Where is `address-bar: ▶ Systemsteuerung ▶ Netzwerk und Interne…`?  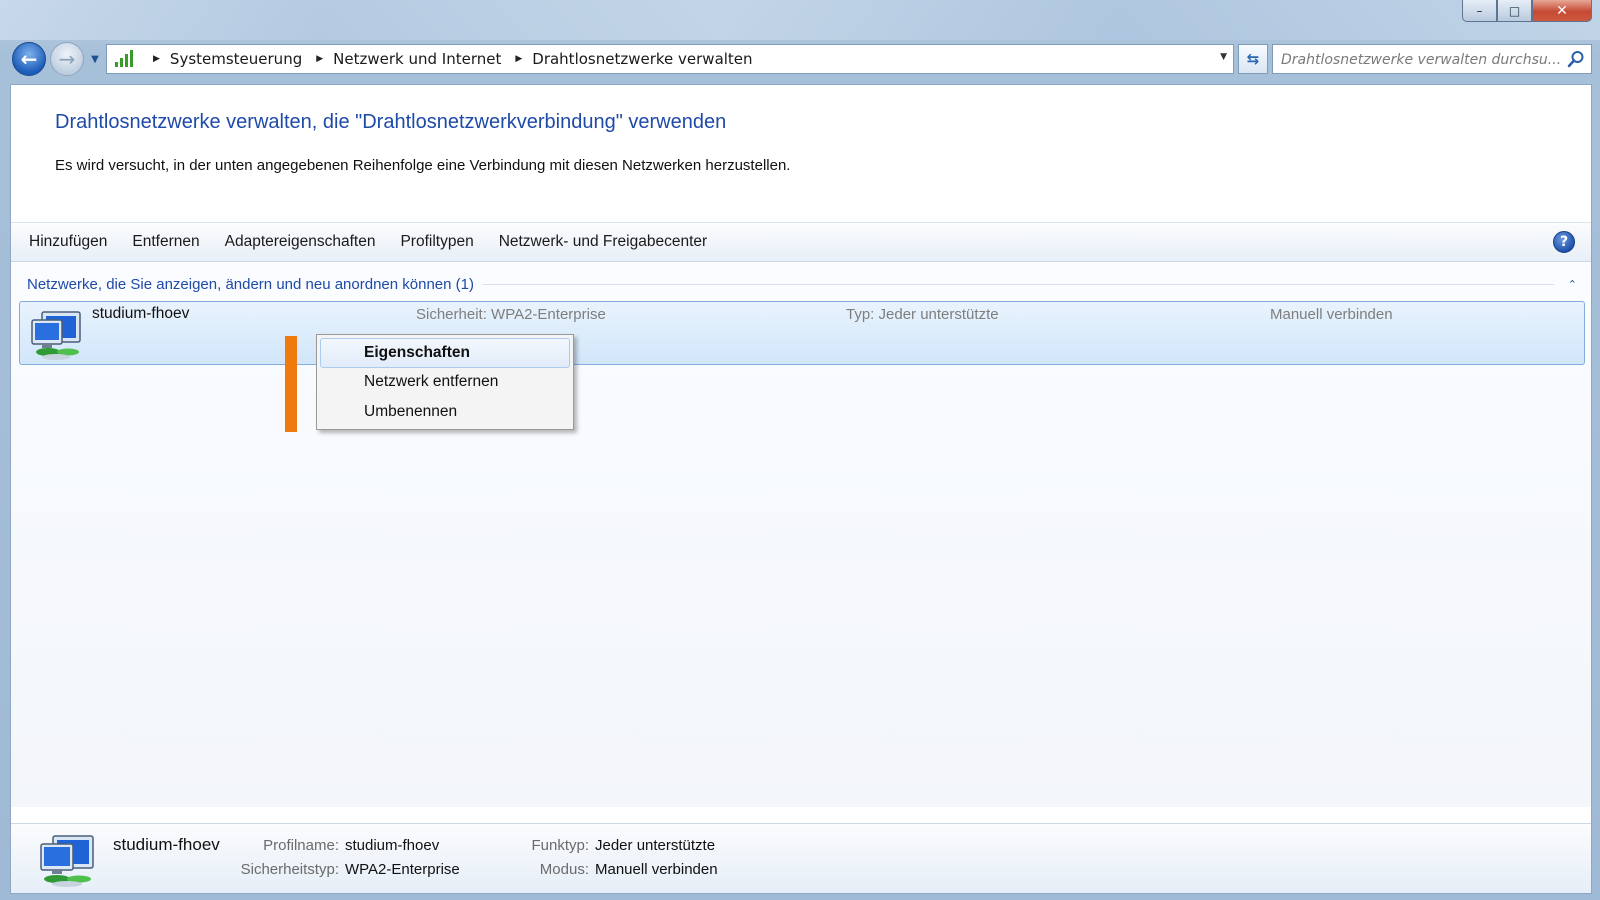 address-bar: ▶ Systemsteuerung ▶ Netzwerk und Interne… is located at coordinates (670, 59).